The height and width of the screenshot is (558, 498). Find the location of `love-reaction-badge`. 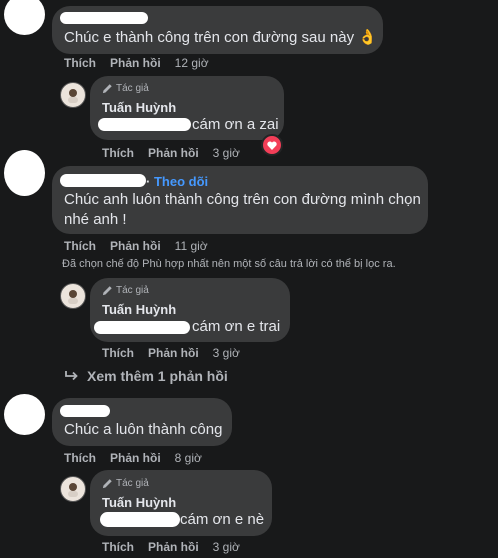

love-reaction-badge is located at coordinates (272, 145).